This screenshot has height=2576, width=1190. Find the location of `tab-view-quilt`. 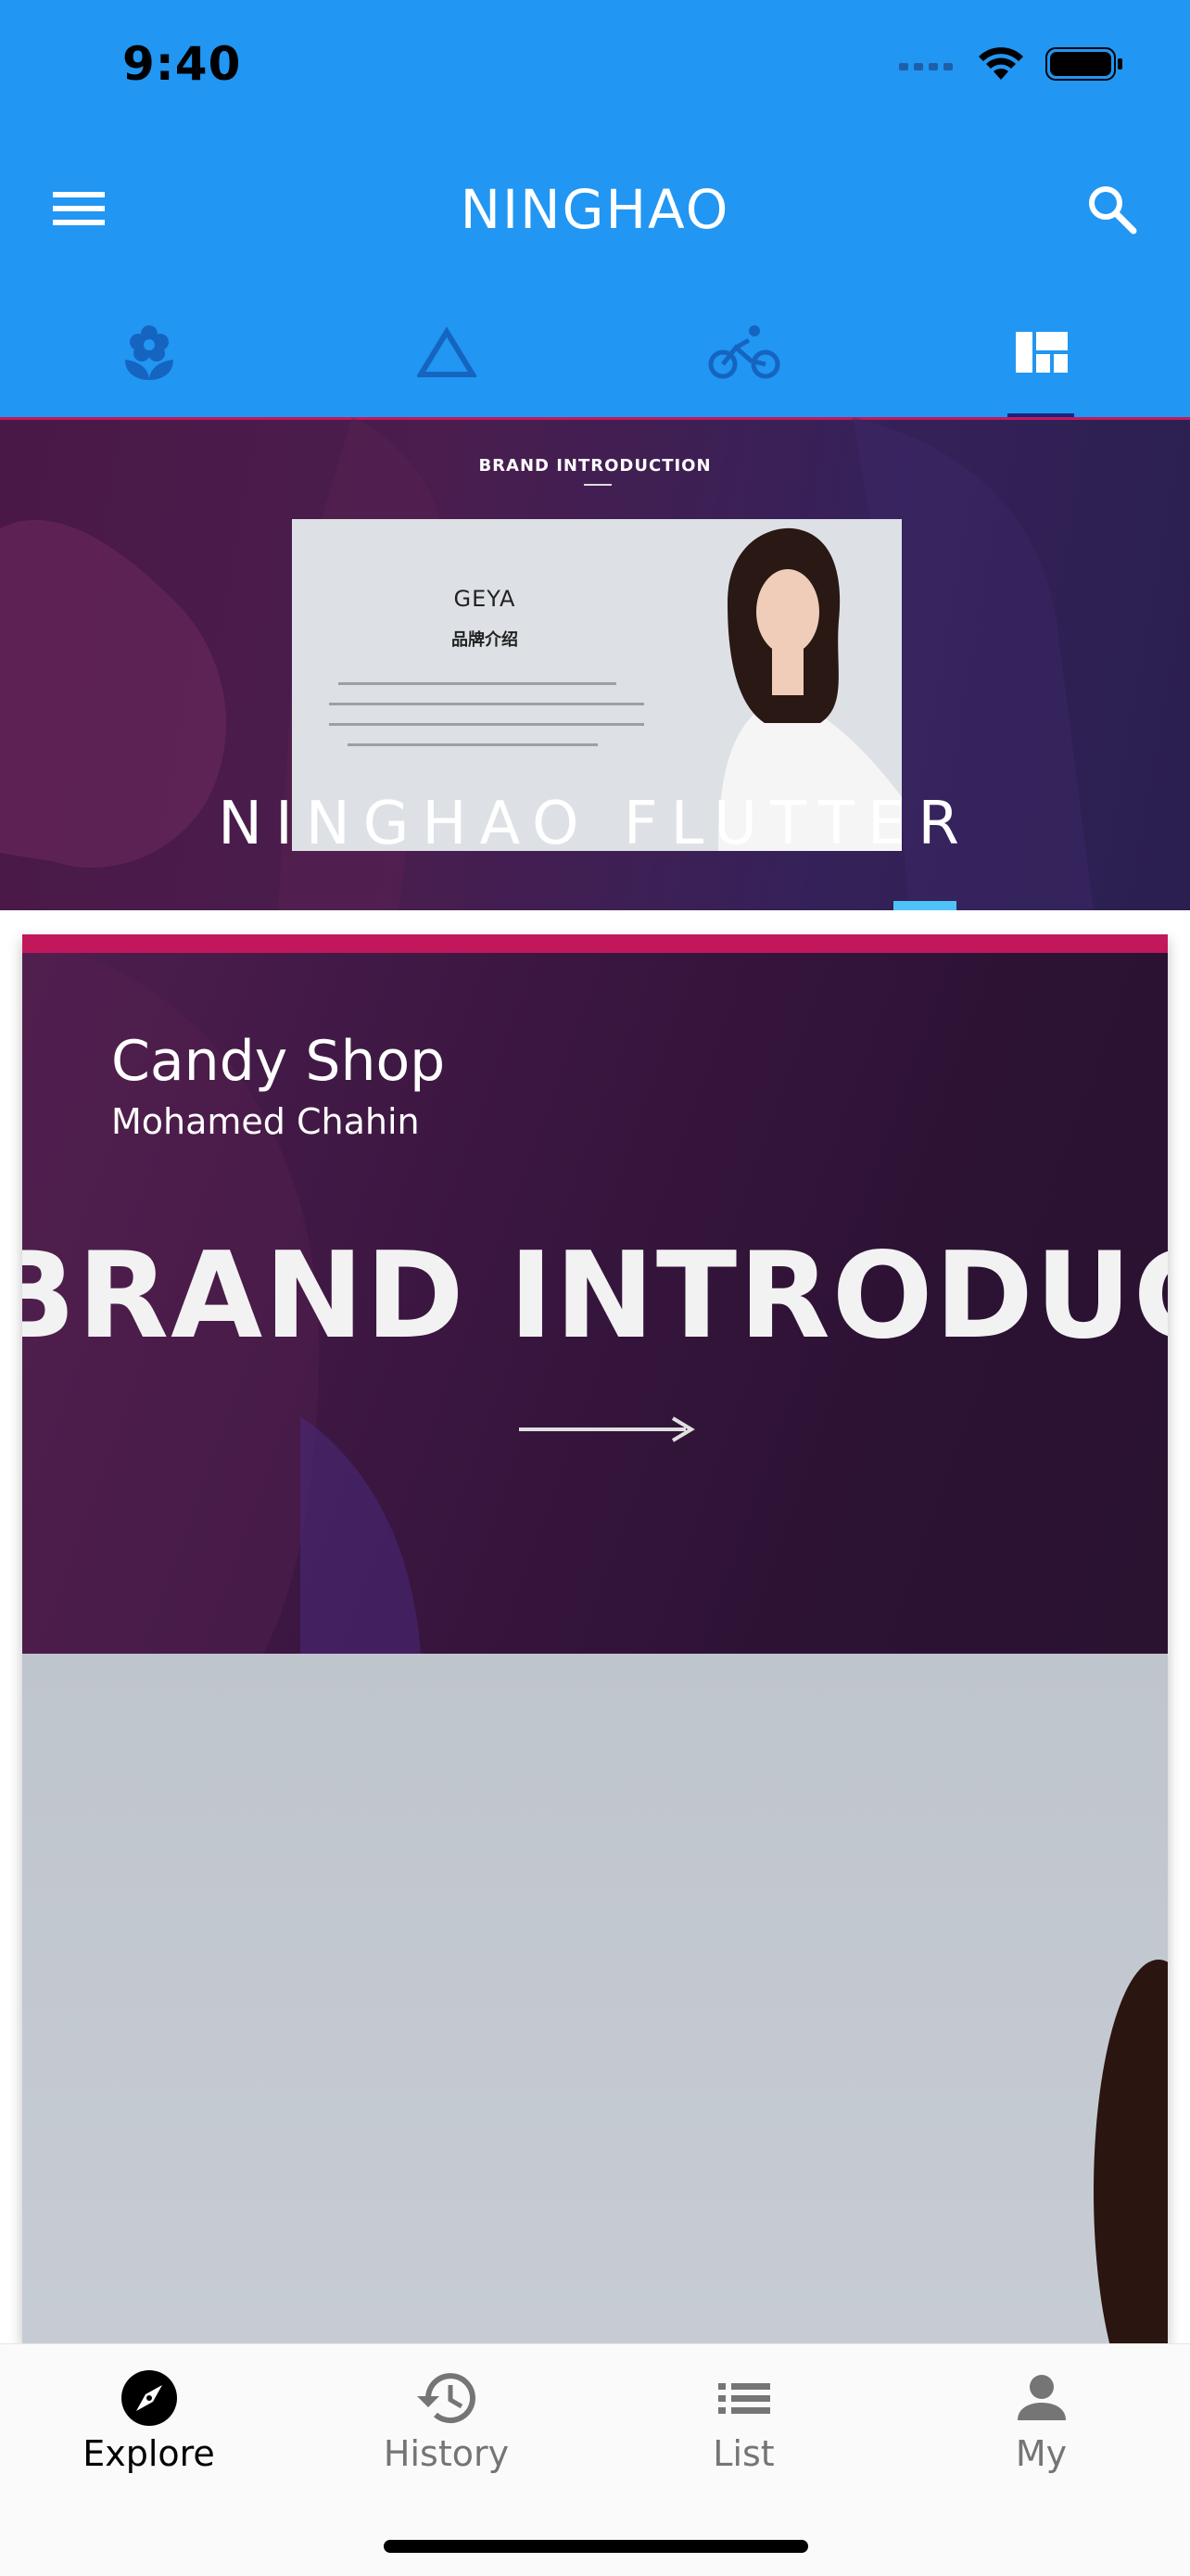

tab-view-quilt is located at coordinates (1041, 352).